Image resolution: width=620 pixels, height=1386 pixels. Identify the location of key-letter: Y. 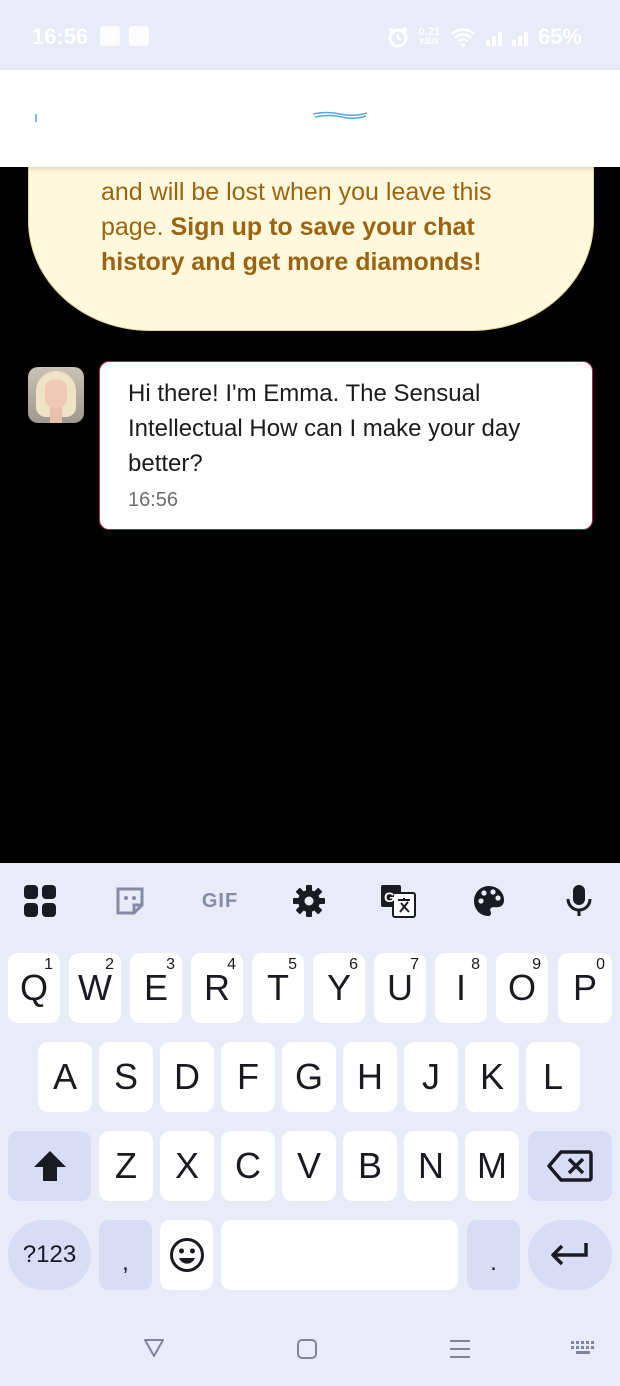
(338, 987).